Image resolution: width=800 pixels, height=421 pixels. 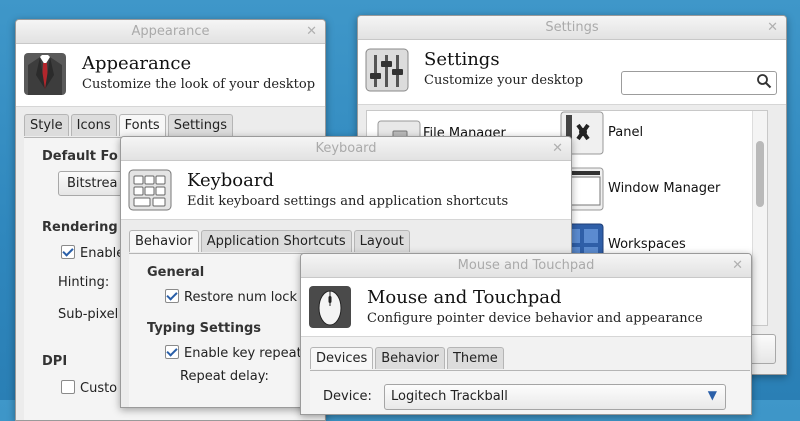 I want to click on appearance-titlebar: Appearance ✕, so click(x=170, y=32).